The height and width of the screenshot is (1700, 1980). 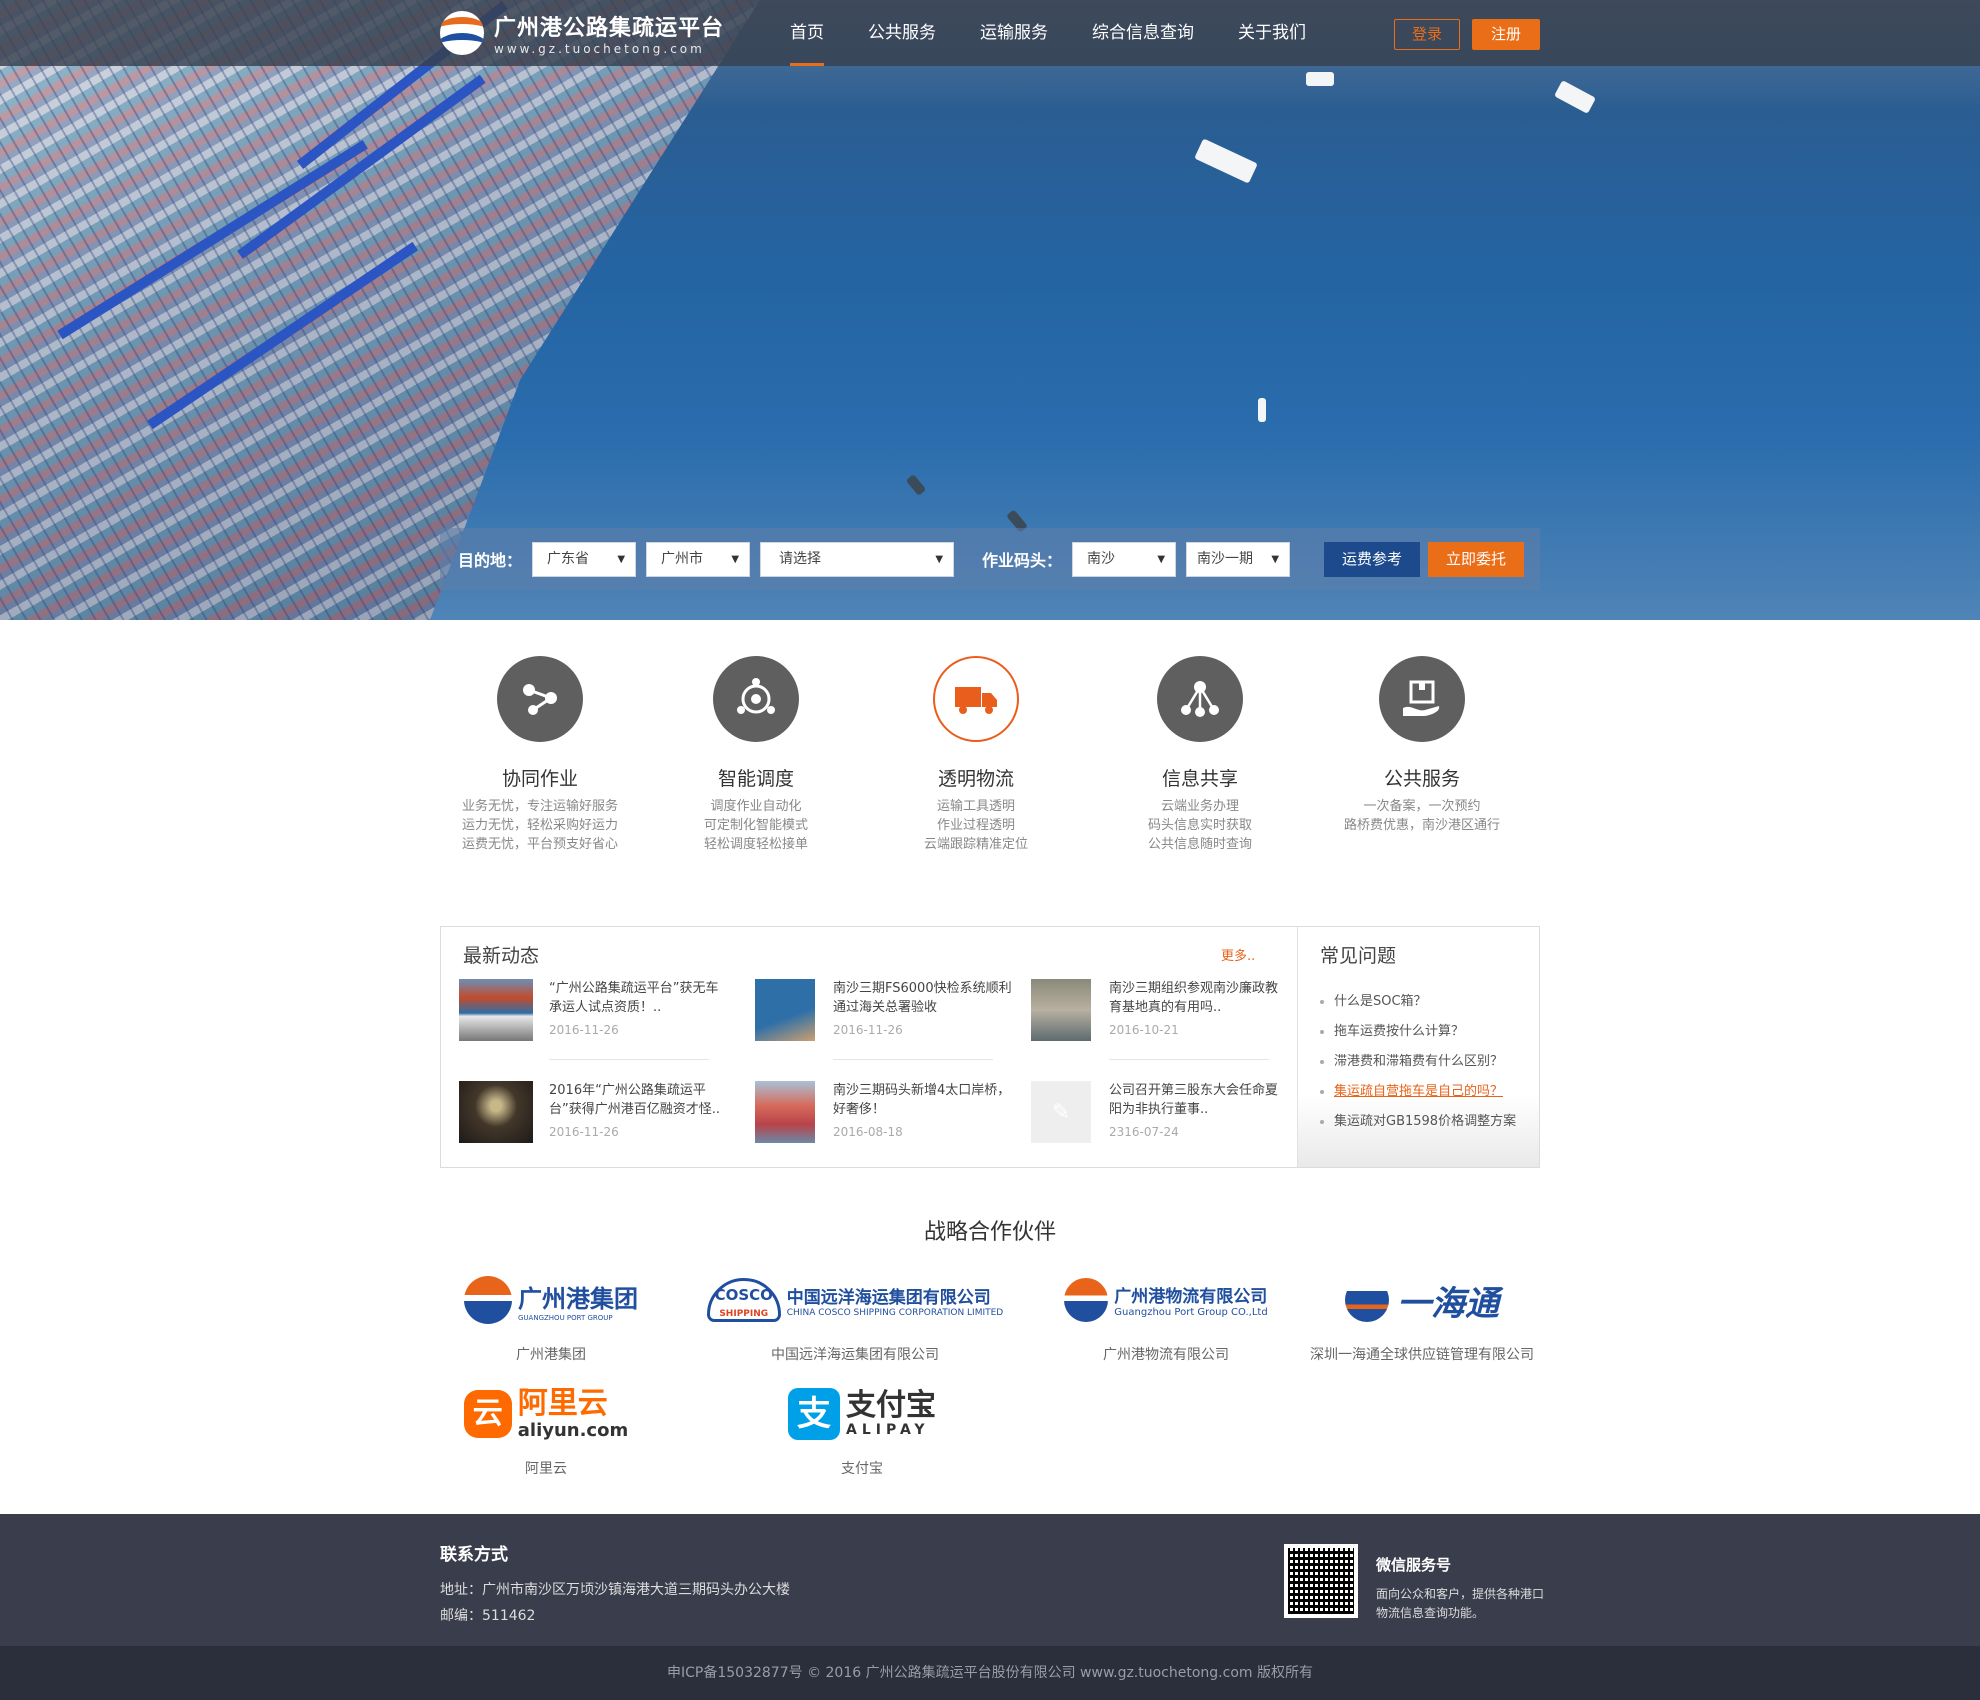 I want to click on nav-info-query: 综合信息查询, so click(x=1143, y=33).